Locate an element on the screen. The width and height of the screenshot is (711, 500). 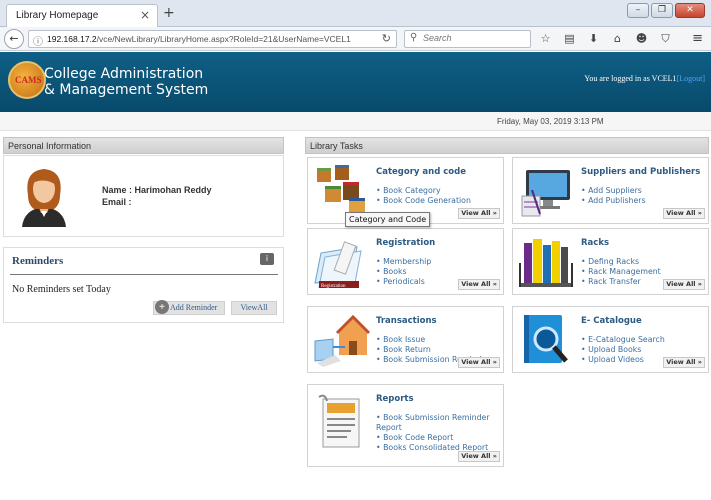
close-tab-icon: × is located at coordinates (145, 15).